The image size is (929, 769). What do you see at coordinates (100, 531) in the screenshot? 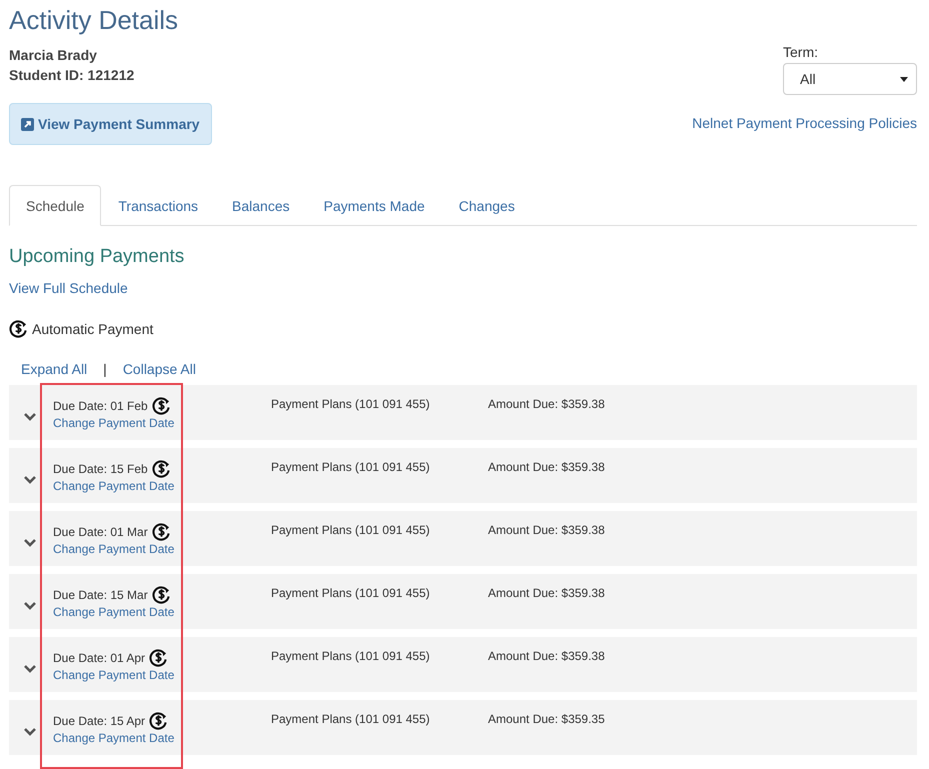
I see `due-date: Due Date: 01 Mar` at bounding box center [100, 531].